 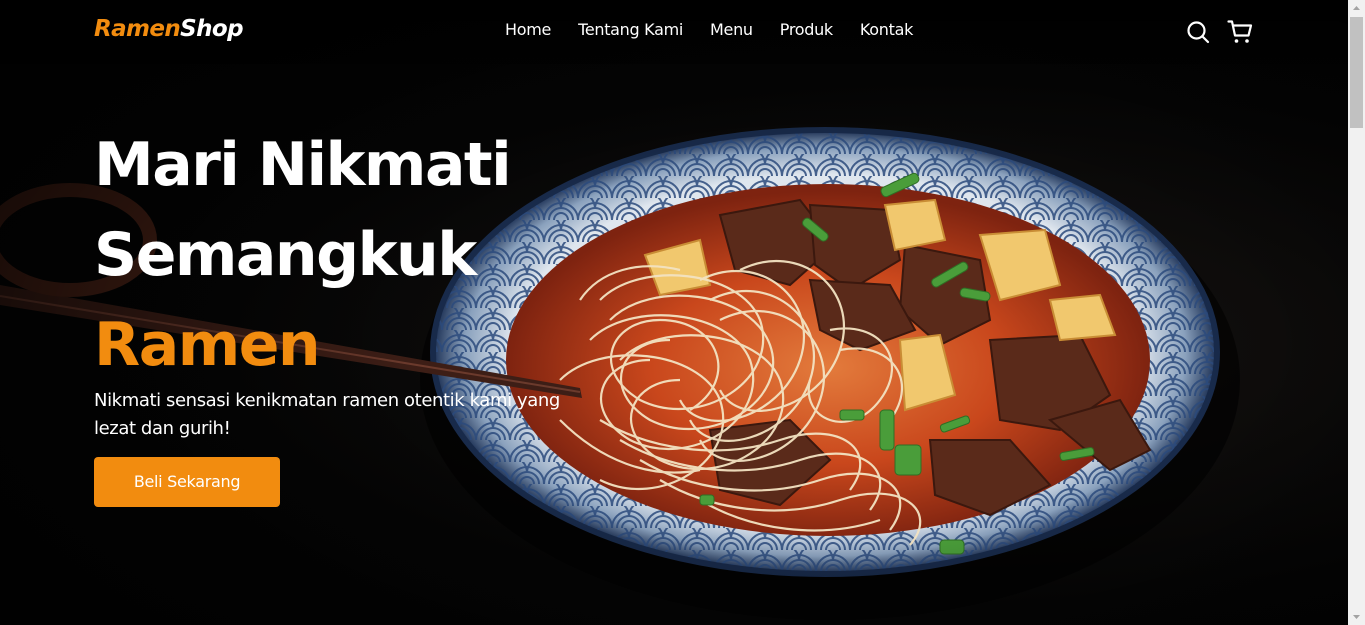 I want to click on nav-link-kontak: Kontak, so click(x=886, y=30).